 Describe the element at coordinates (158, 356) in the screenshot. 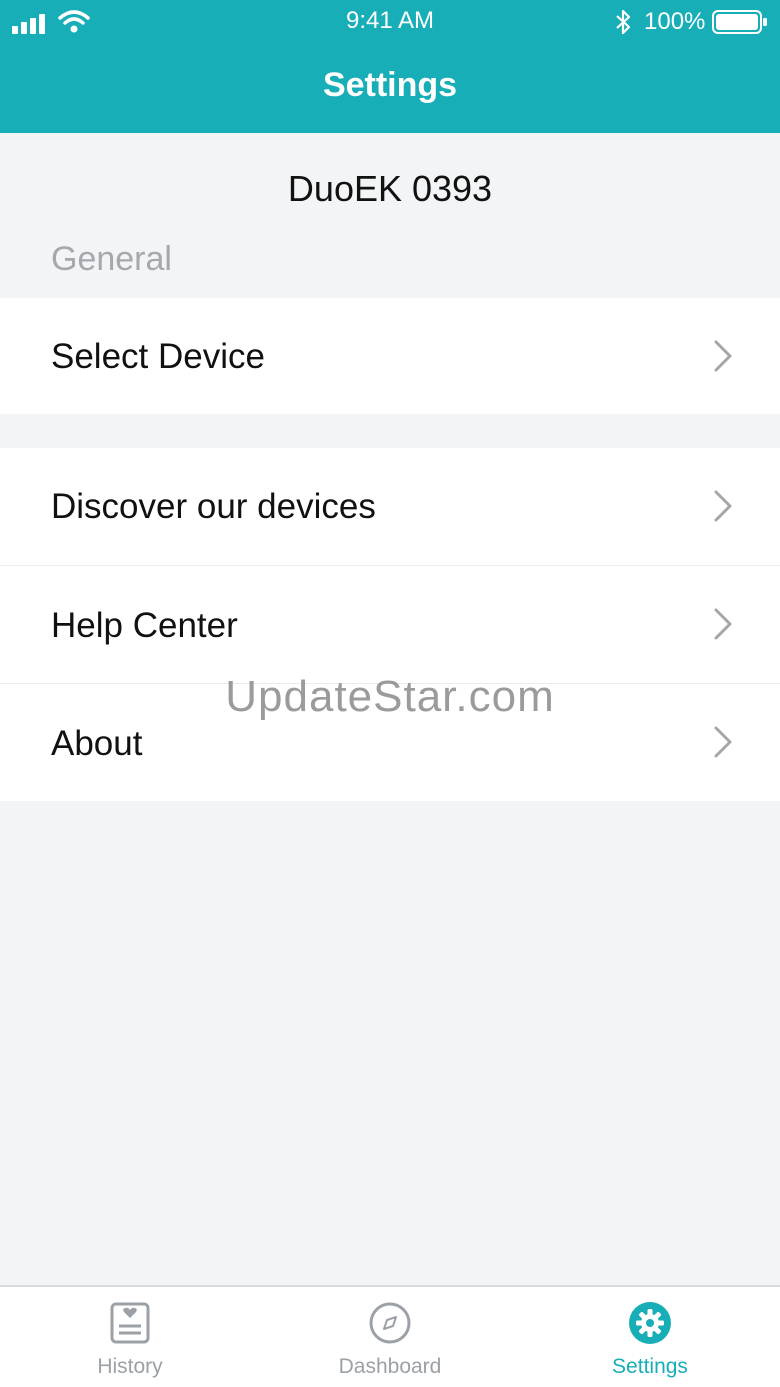

I see `row-label: Select Device` at that location.